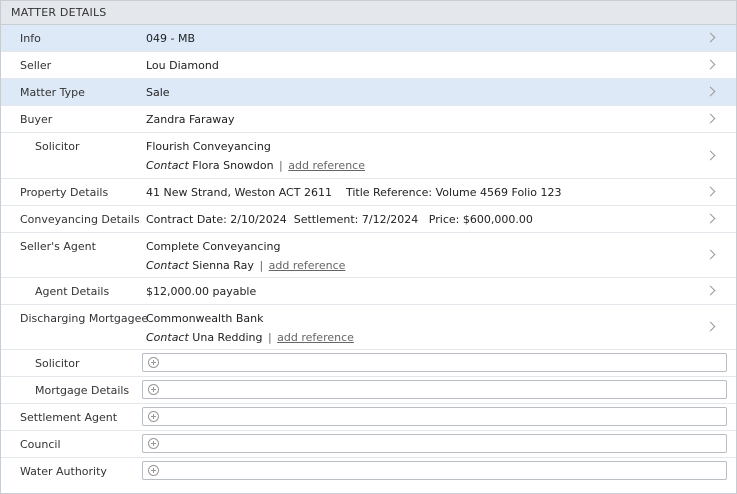 The height and width of the screenshot is (494, 737). Describe the element at coordinates (434, 470) in the screenshot. I see `water-authority-field` at that location.